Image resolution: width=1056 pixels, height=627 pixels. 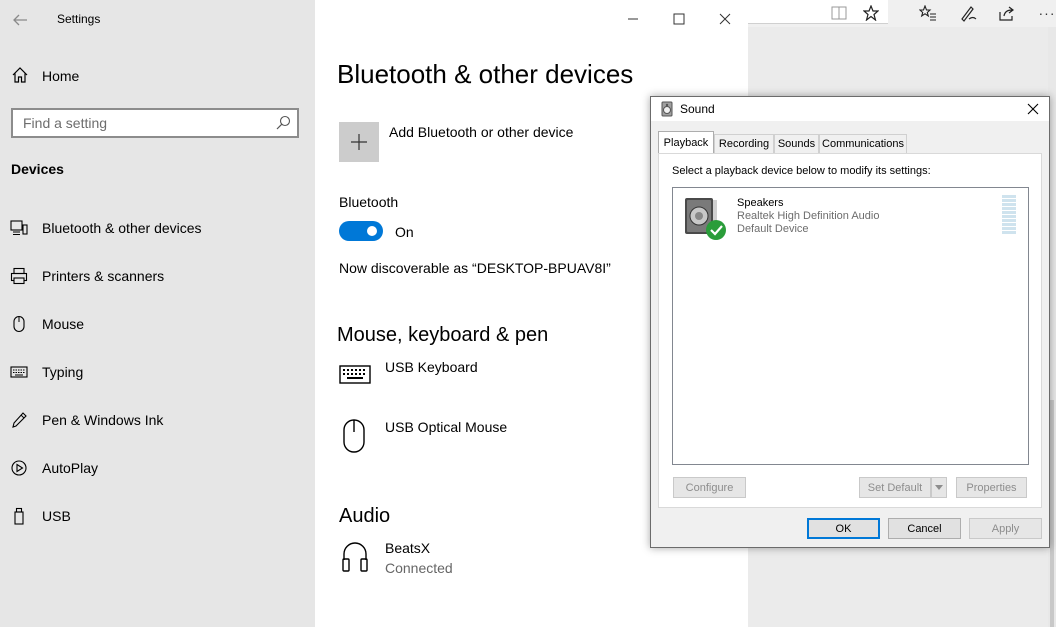 I want to click on favorite-star-icon, so click(x=871, y=13).